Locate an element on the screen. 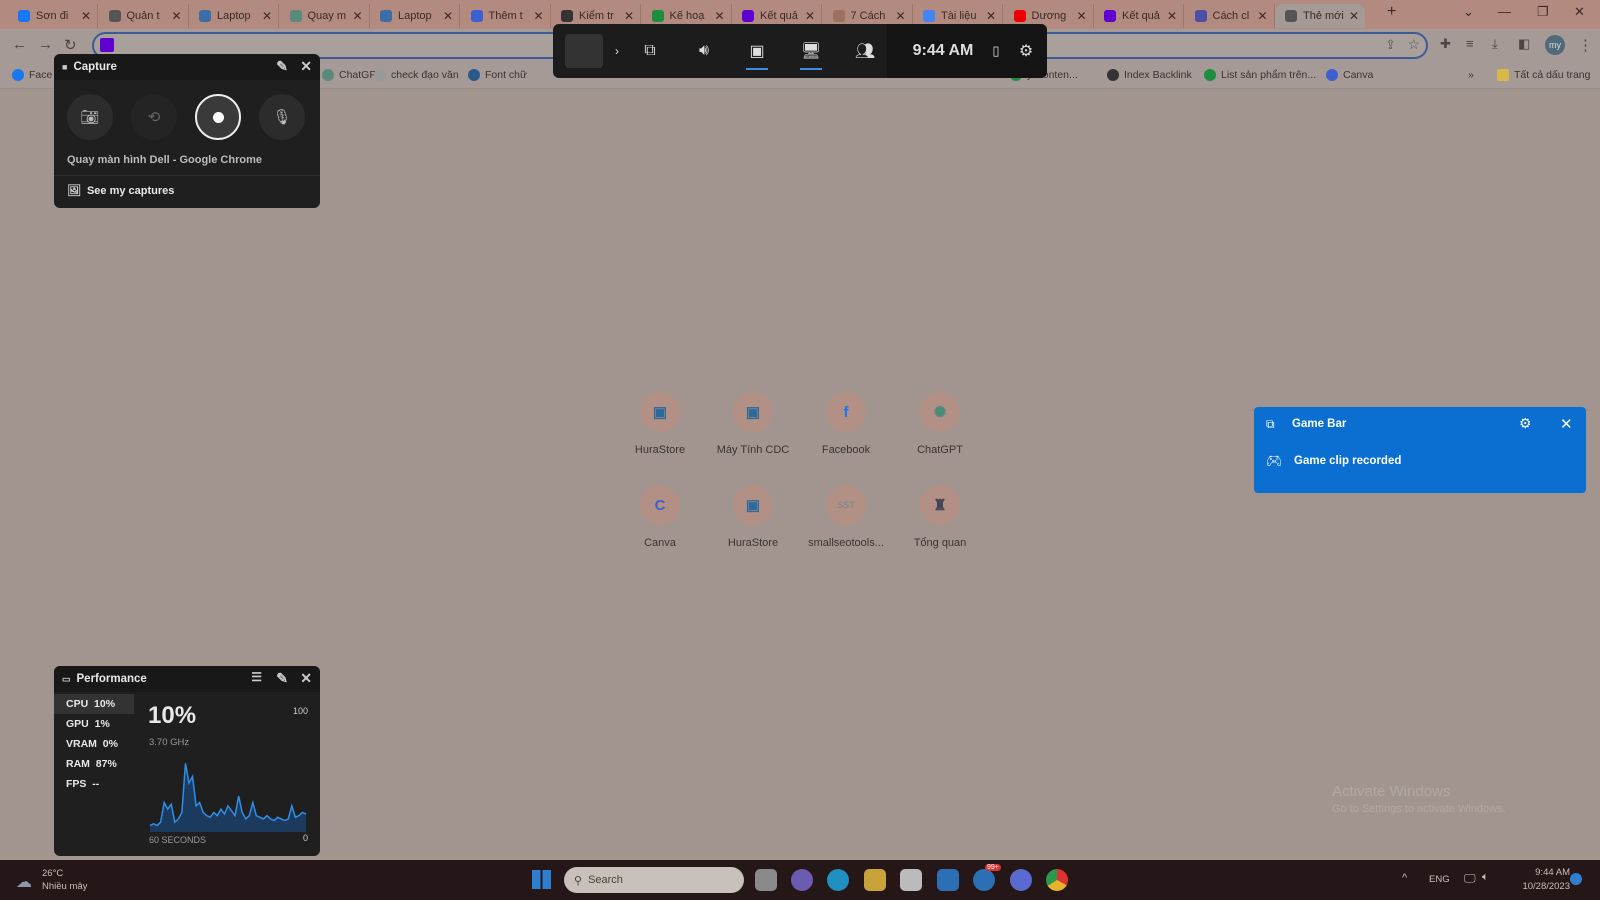 The height and width of the screenshot is (900, 1600). metric-cpu: CPU 10% is located at coordinates (94, 704).